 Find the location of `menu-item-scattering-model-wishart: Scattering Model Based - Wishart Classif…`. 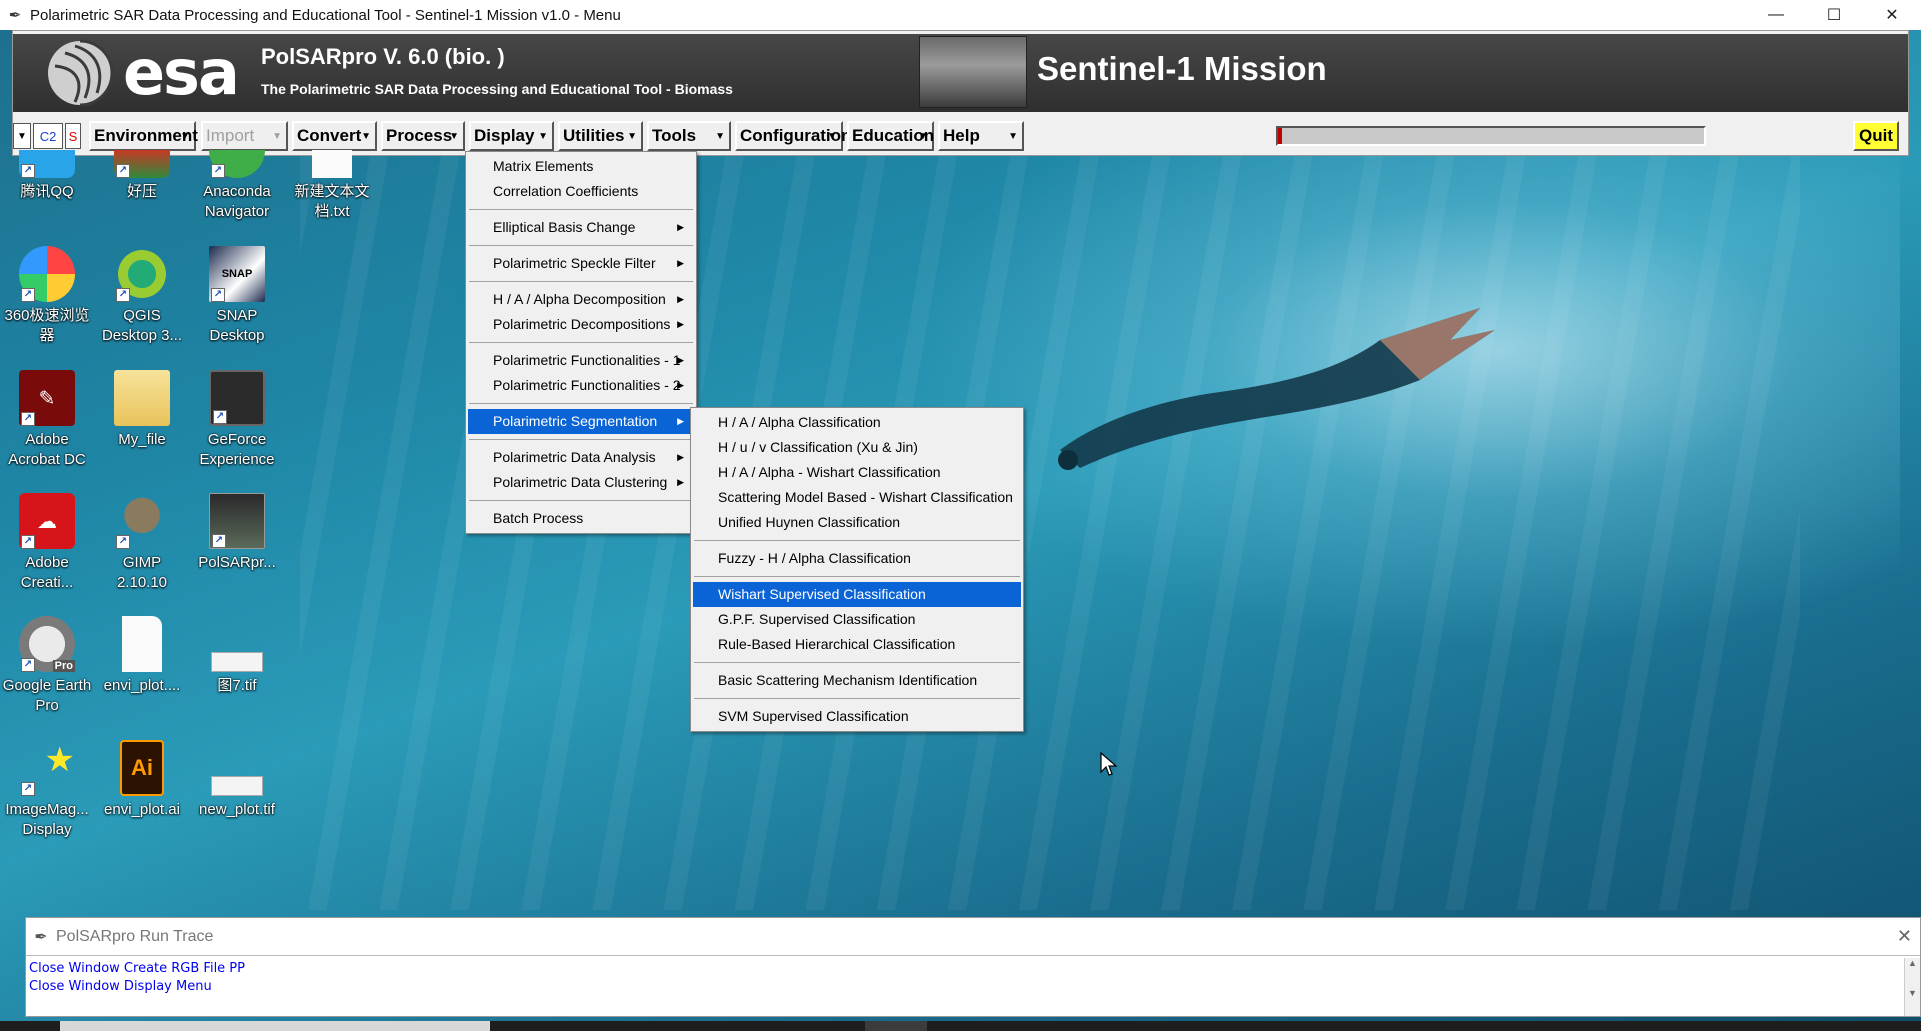

menu-item-scattering-model-wishart: Scattering Model Based - Wishart Classif… is located at coordinates (857, 497).